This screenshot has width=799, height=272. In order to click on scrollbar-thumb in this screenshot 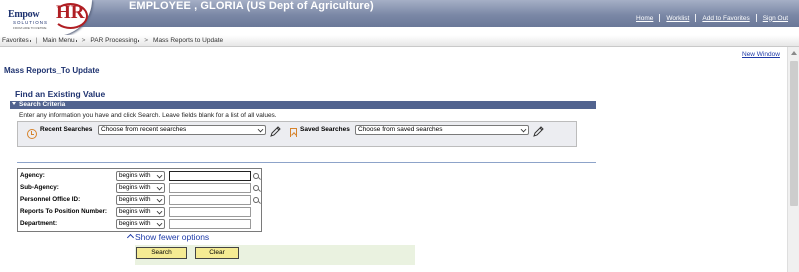, I will do `click(794, 133)`.